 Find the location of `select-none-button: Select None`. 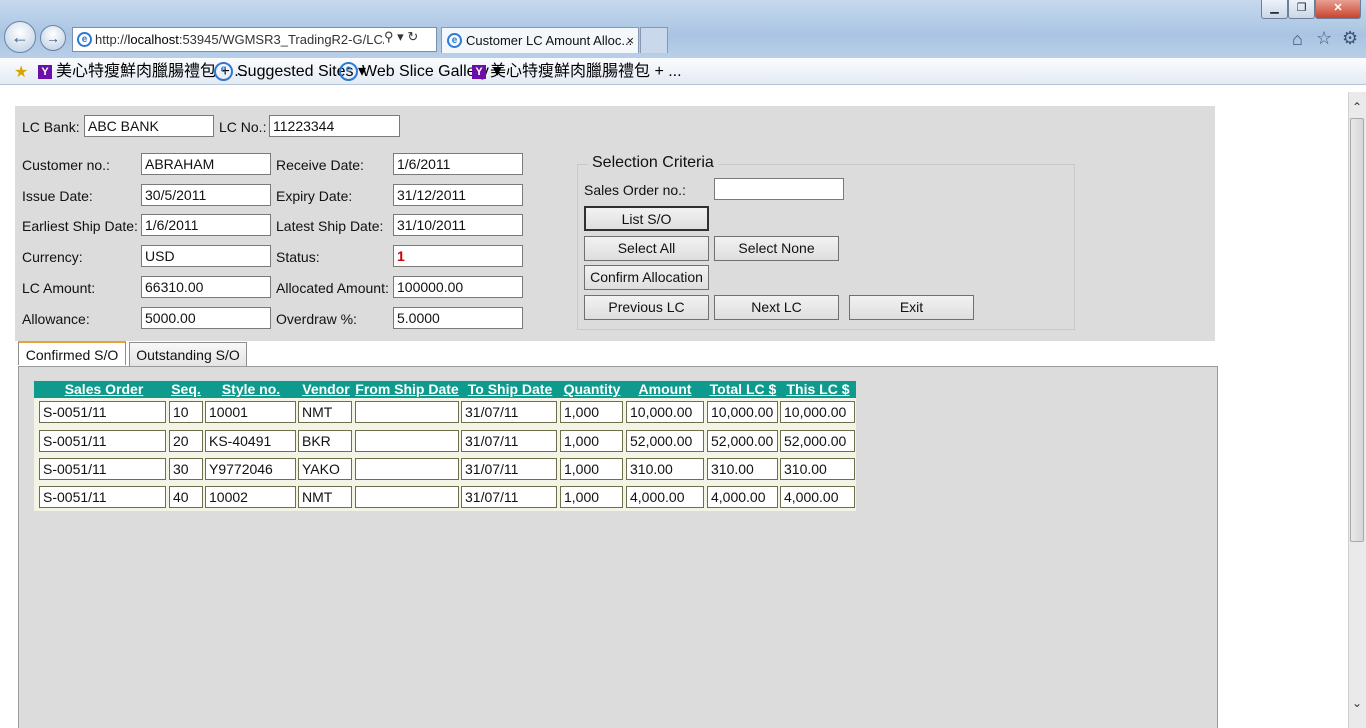

select-none-button: Select None is located at coordinates (776, 248).